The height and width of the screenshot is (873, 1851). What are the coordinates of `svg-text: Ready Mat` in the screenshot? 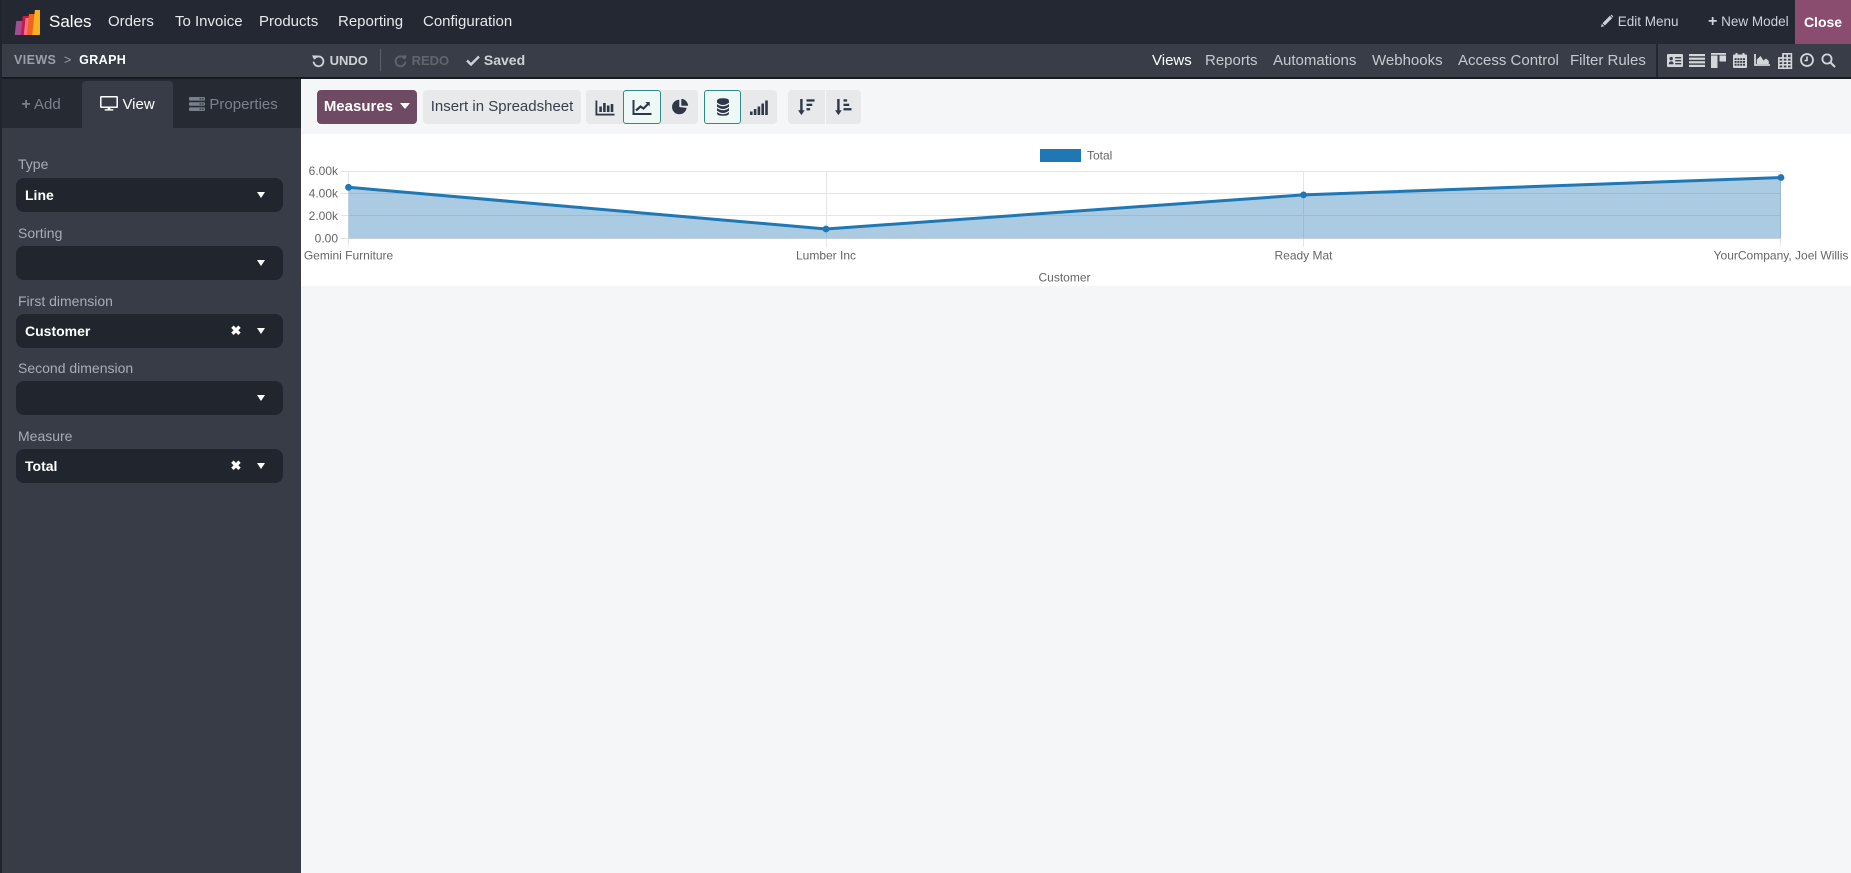 It's located at (1303, 256).